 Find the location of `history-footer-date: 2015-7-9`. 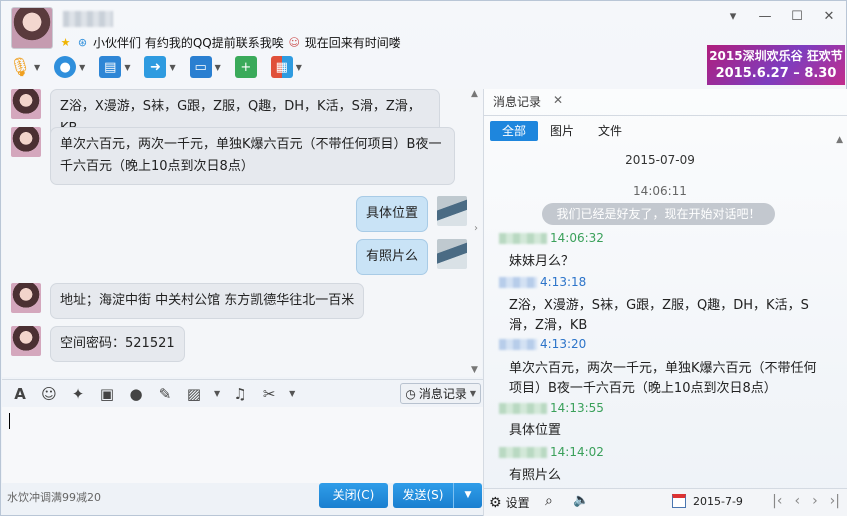

history-footer-date: 2015-7-9 is located at coordinates (718, 501).